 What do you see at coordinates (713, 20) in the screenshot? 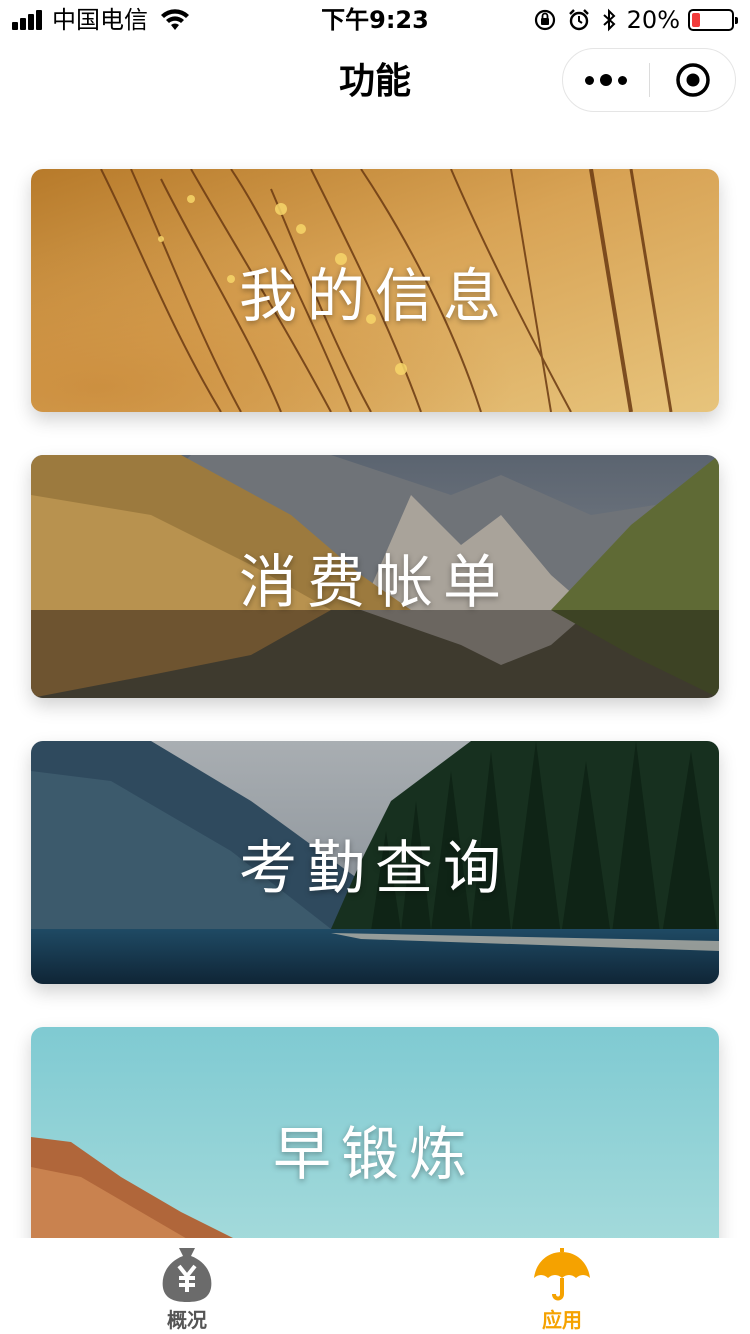
I see `battery-icon` at bounding box center [713, 20].